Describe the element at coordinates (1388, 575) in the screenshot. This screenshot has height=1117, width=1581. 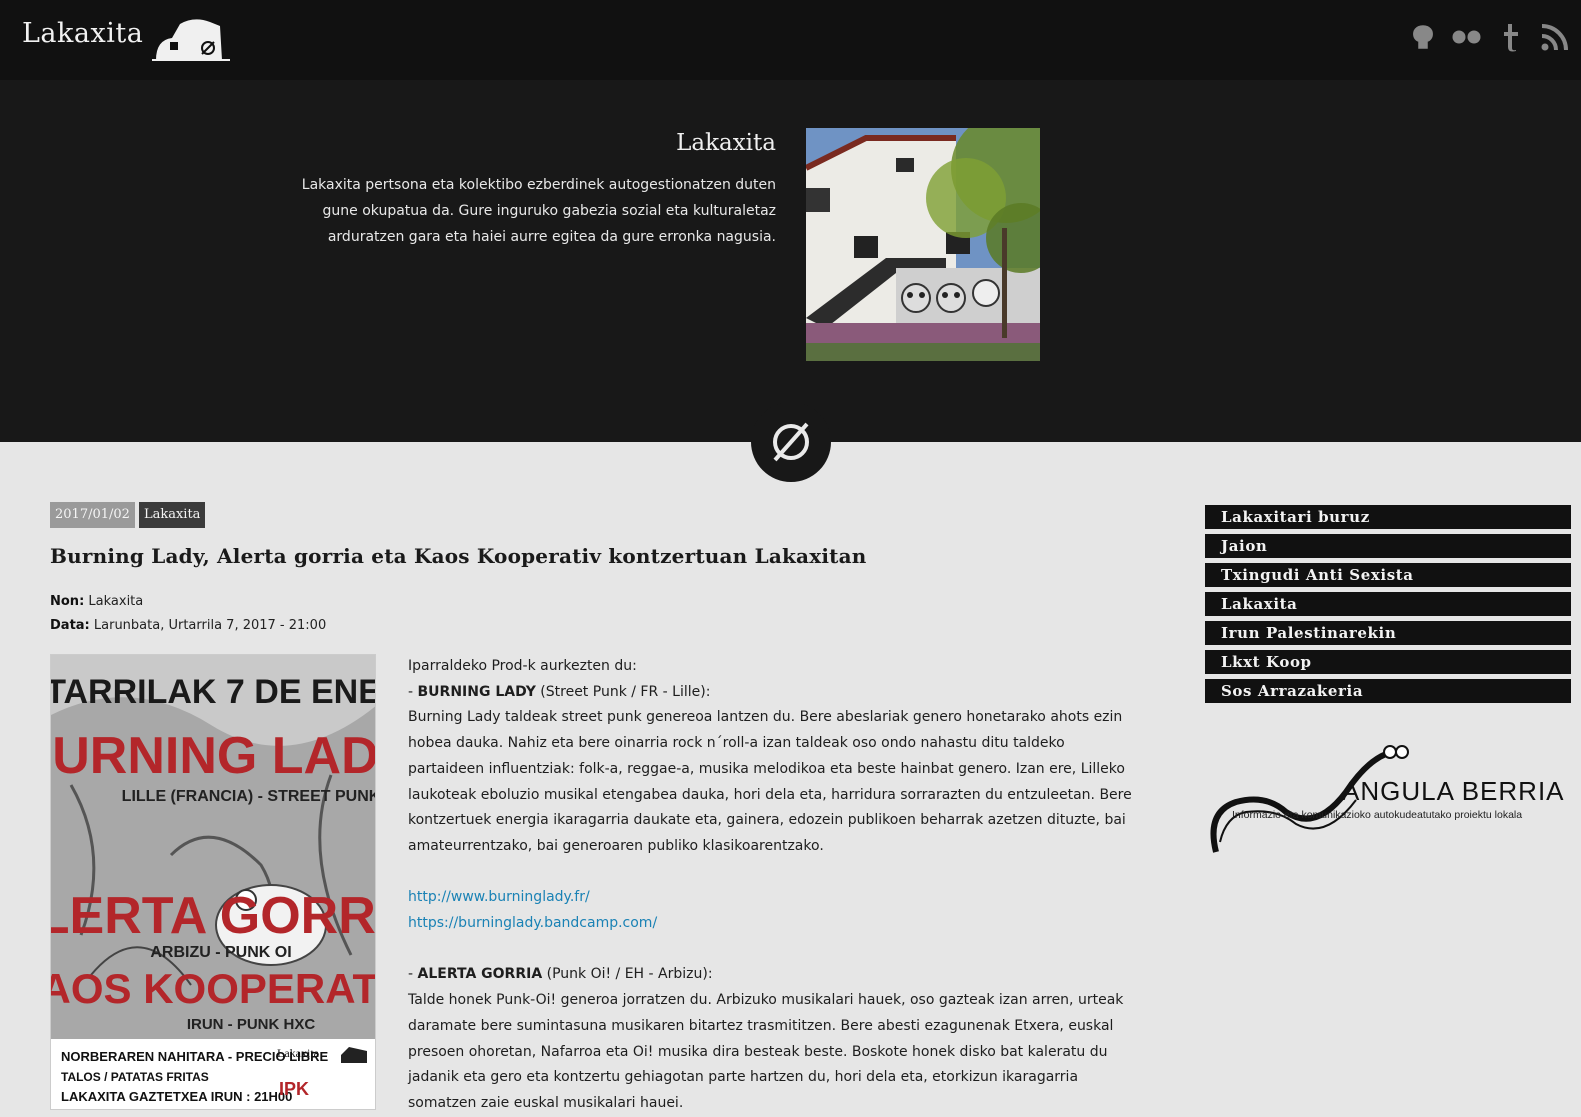
I see `sidebar-item-txingudi-anti-sexista: Txingudi Anti Sexista` at that location.